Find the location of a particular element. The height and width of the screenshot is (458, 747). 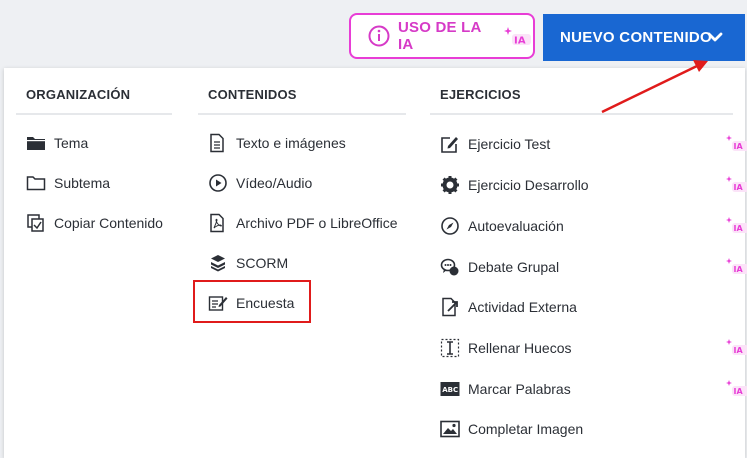

ia-sparkle-icon: IA is located at coordinates (518, 36).